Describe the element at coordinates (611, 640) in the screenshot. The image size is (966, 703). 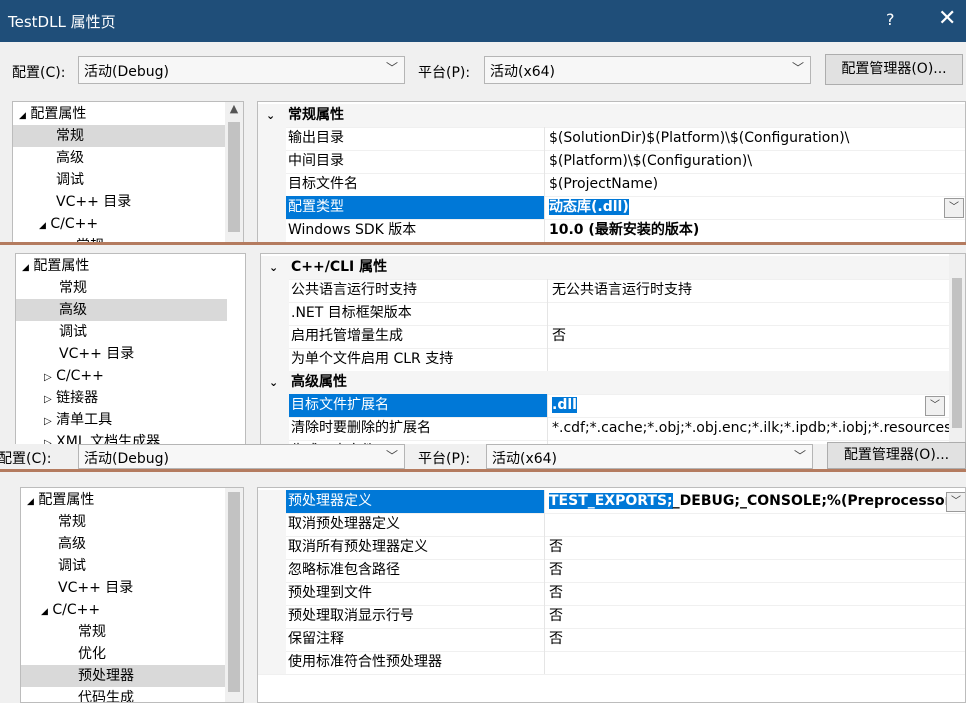
I see `prop-row: 保留注释 否` at that location.